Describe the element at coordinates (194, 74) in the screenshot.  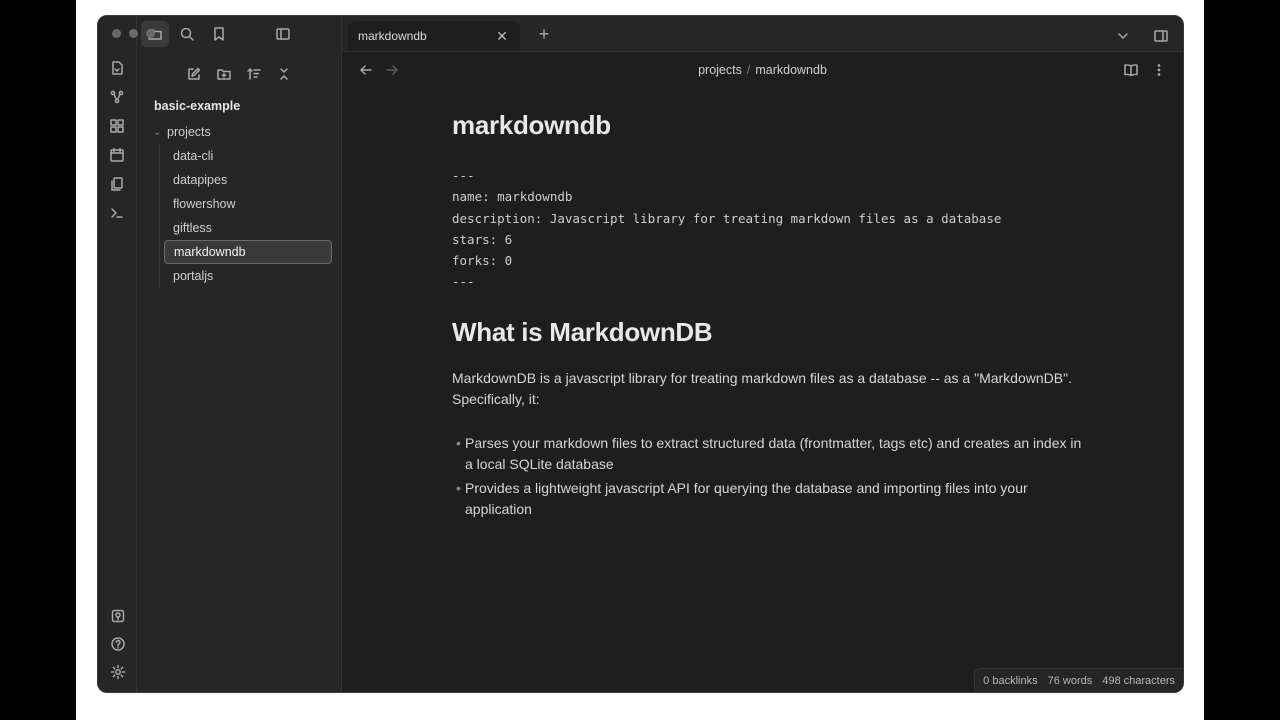
I see `new-note-icon` at that location.